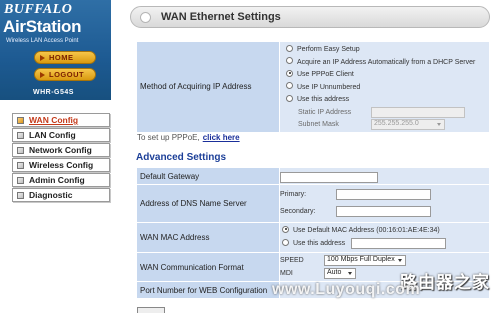 The height and width of the screenshot is (313, 500). What do you see at coordinates (208, 267) in the screenshot?
I see `comm-format-label: WAN Communication Format` at bounding box center [208, 267].